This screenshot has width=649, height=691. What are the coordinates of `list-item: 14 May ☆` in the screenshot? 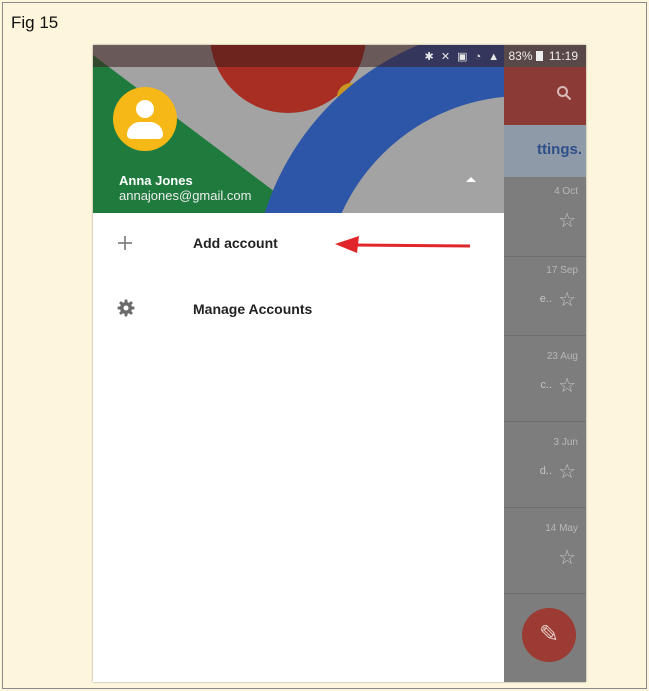 It's located at (541, 554).